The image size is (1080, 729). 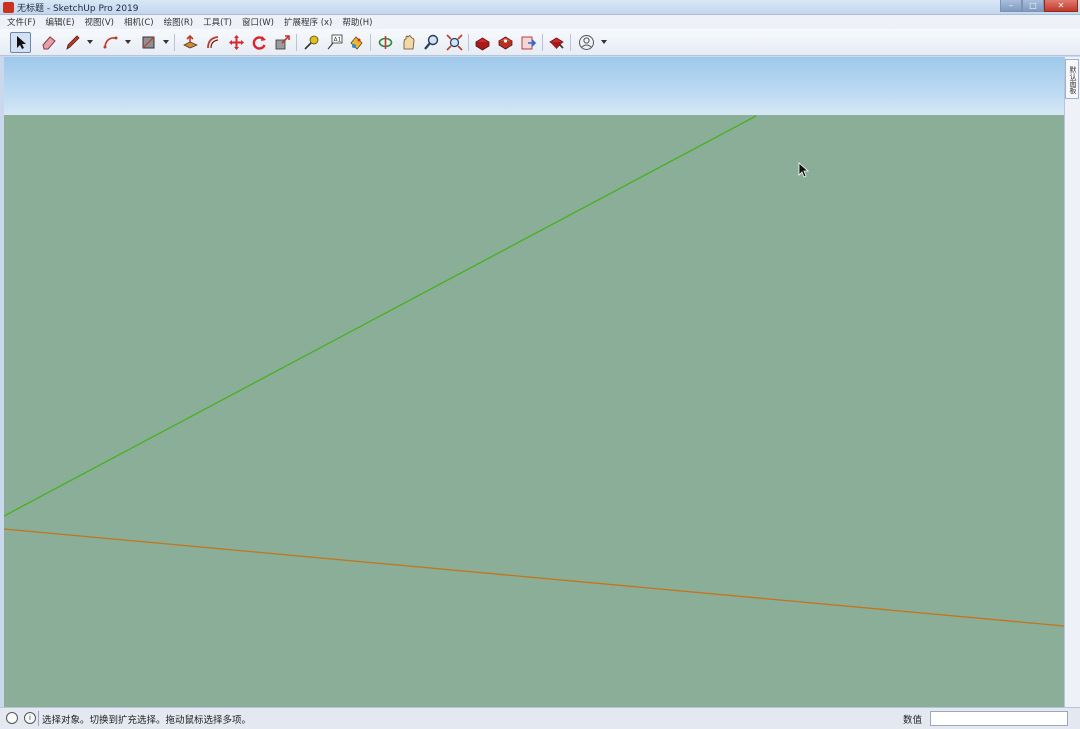 I want to click on eraser-tool-button, so click(x=48, y=42).